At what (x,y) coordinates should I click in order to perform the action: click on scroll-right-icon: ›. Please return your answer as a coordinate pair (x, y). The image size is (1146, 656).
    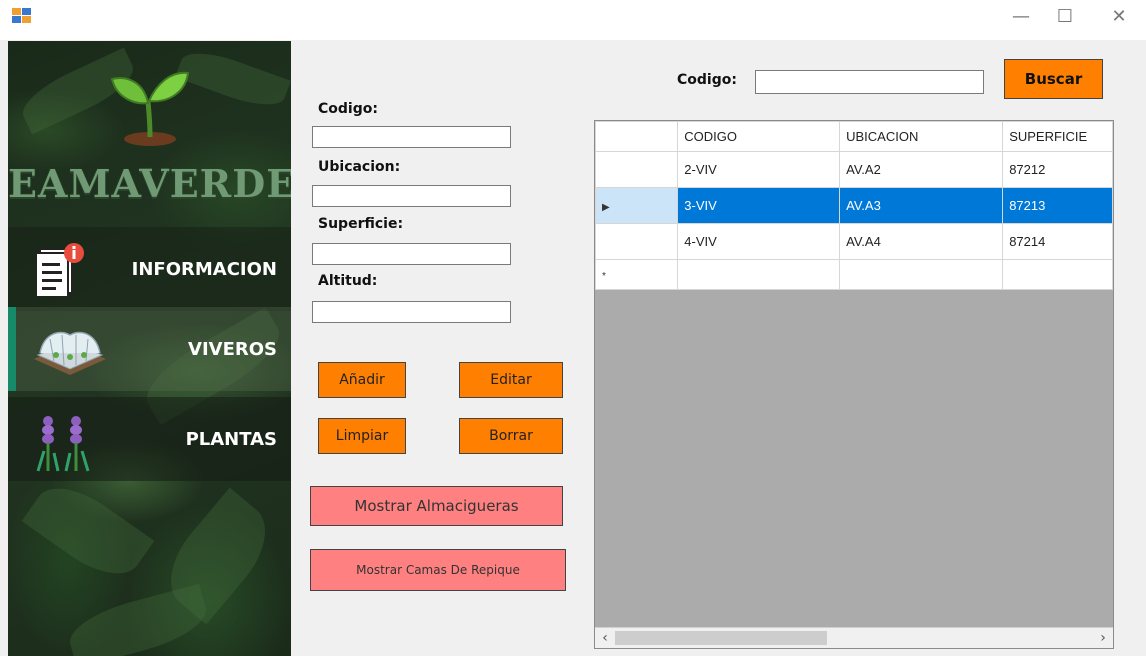
    Looking at the image, I should click on (1103, 638).